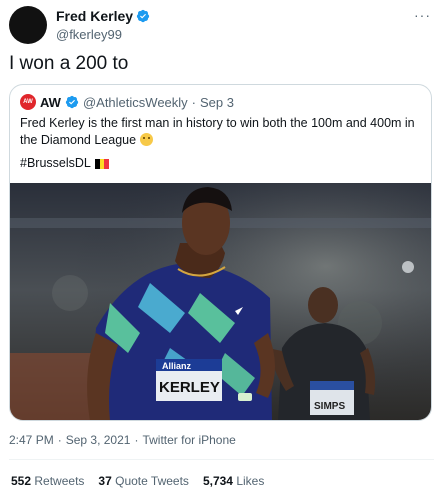 The height and width of the screenshot is (498, 443). Describe the element at coordinates (69, 63) in the screenshot. I see `tweet-text: I won a 200 to` at that location.